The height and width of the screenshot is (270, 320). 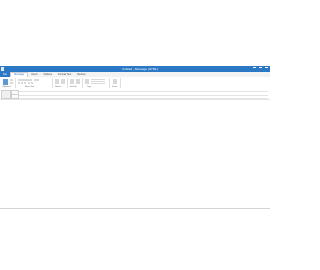 I want to click on ribbon-group-label: Tags, so click(x=89, y=87).